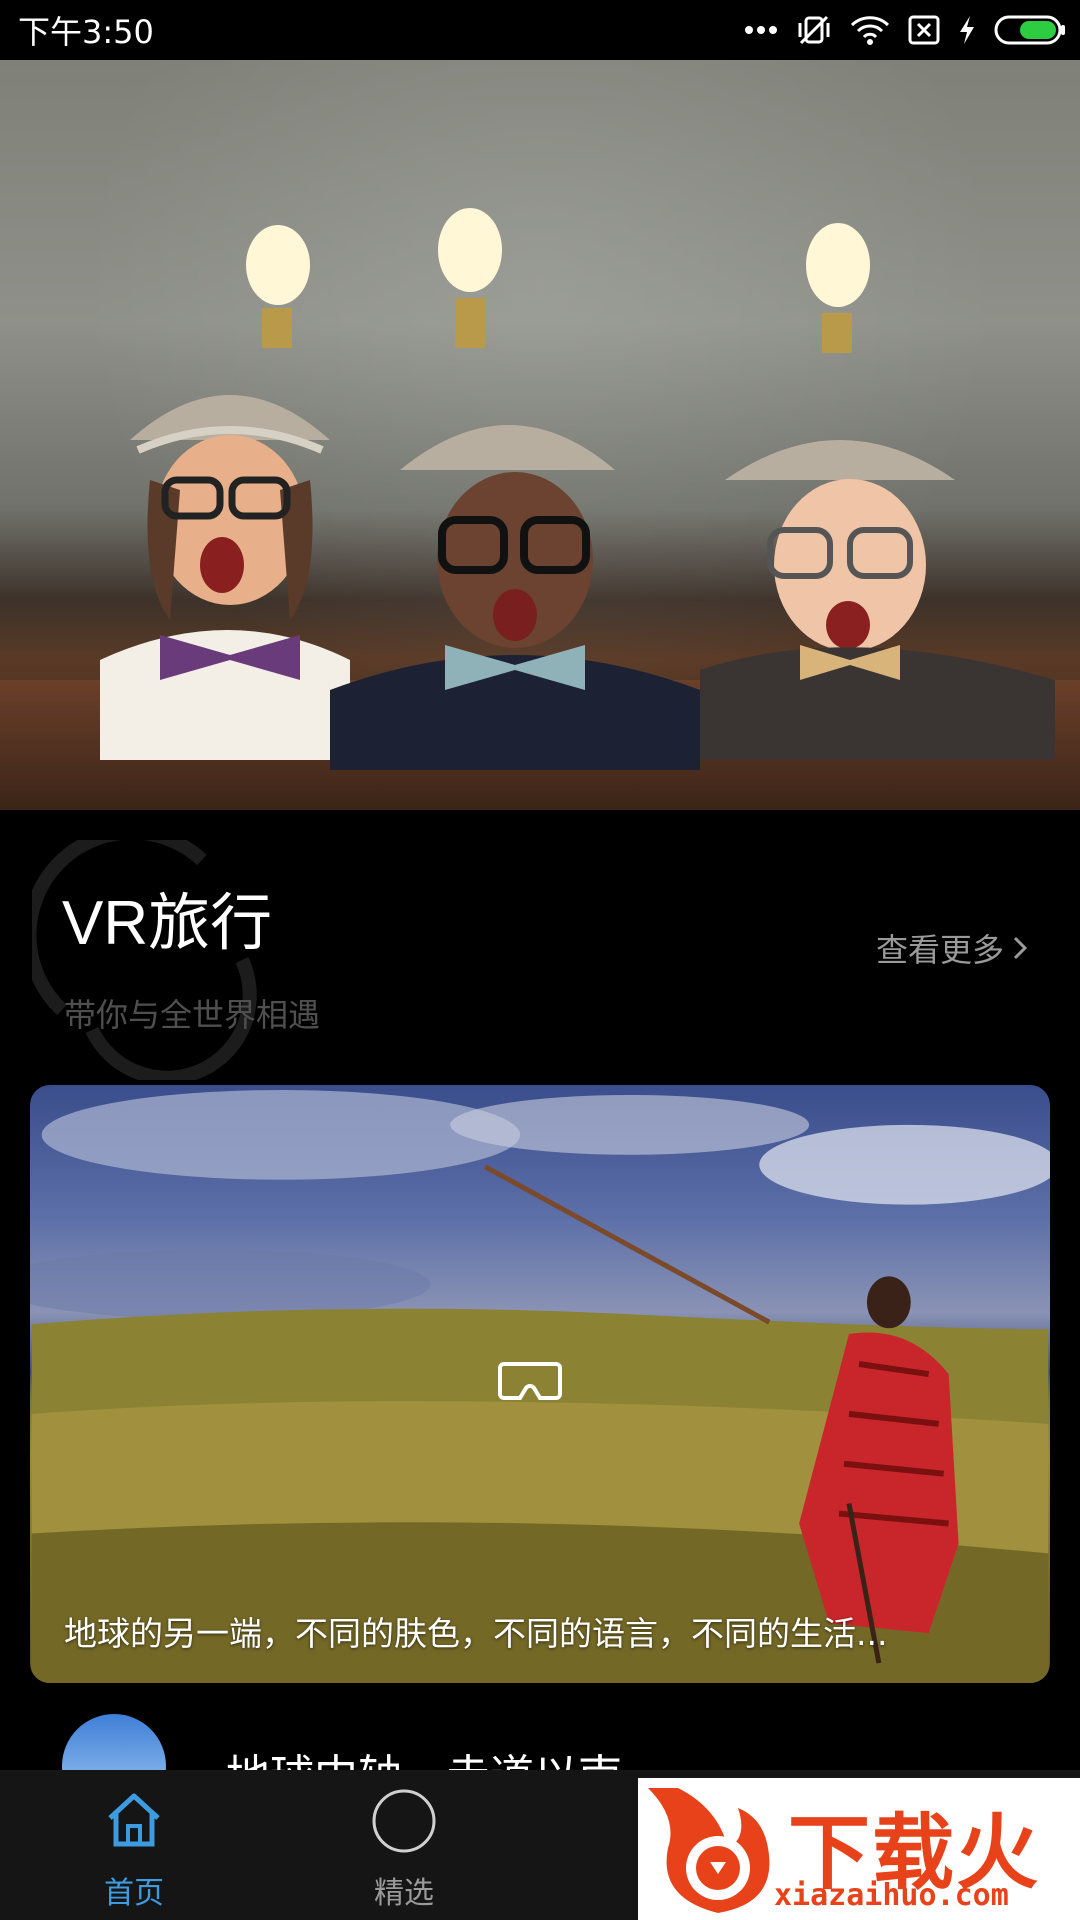  I want to click on list-item: 地球中轴，赤道以南, so click(540, 1735).